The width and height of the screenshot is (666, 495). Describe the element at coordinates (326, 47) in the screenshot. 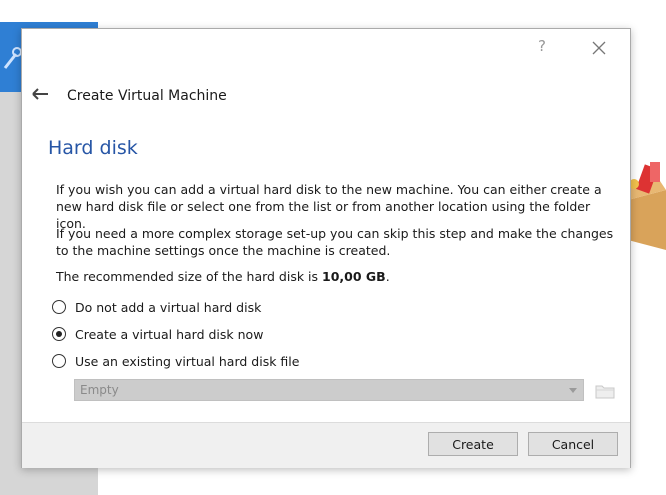

I see `dialog-titlebar: ?` at that location.